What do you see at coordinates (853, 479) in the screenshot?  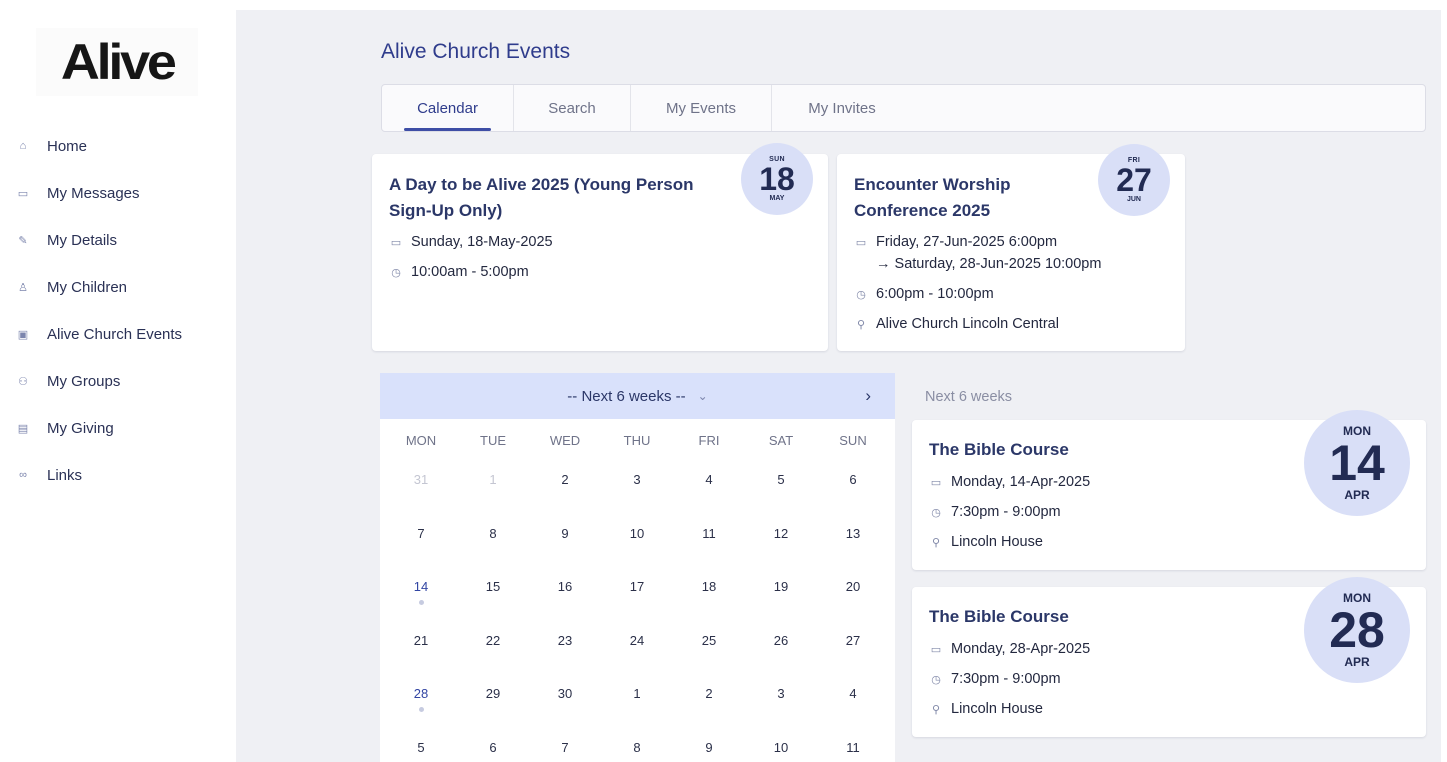 I see `calendar-day-number: 6` at bounding box center [853, 479].